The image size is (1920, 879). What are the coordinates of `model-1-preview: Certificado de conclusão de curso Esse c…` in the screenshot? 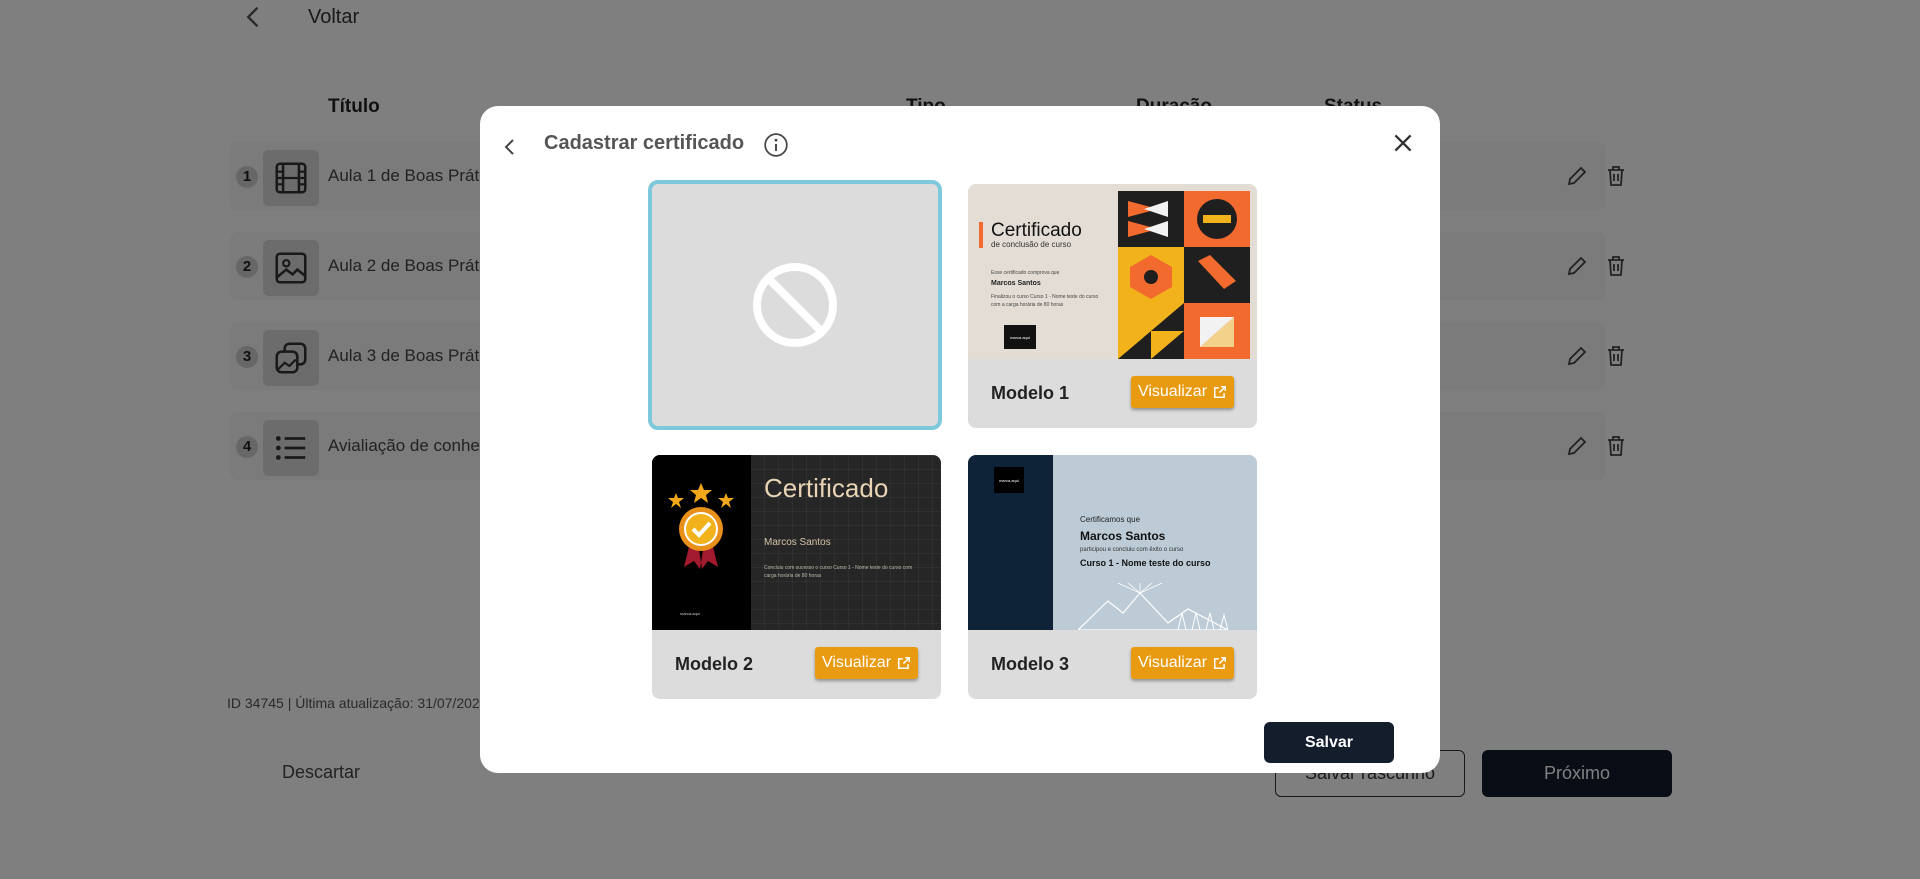 It's located at (1112, 271).